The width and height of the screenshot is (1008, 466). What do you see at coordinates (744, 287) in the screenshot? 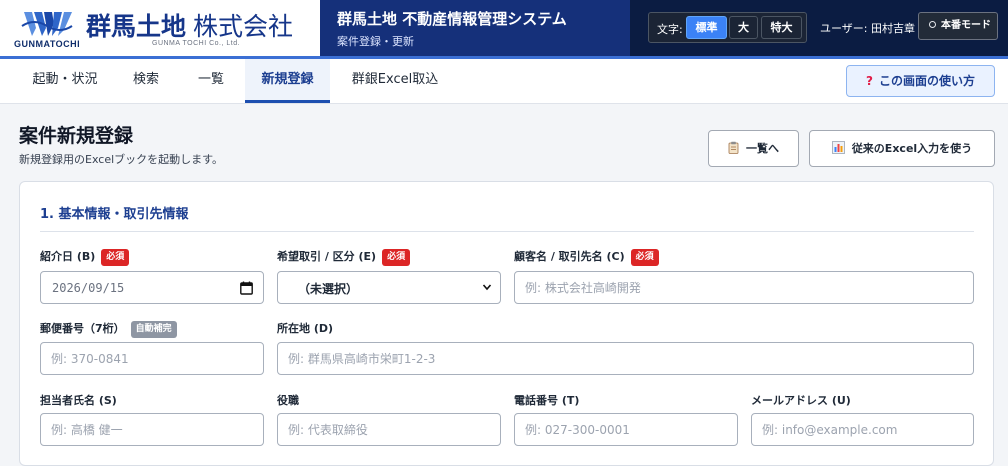
I see `customer-name-input` at bounding box center [744, 287].